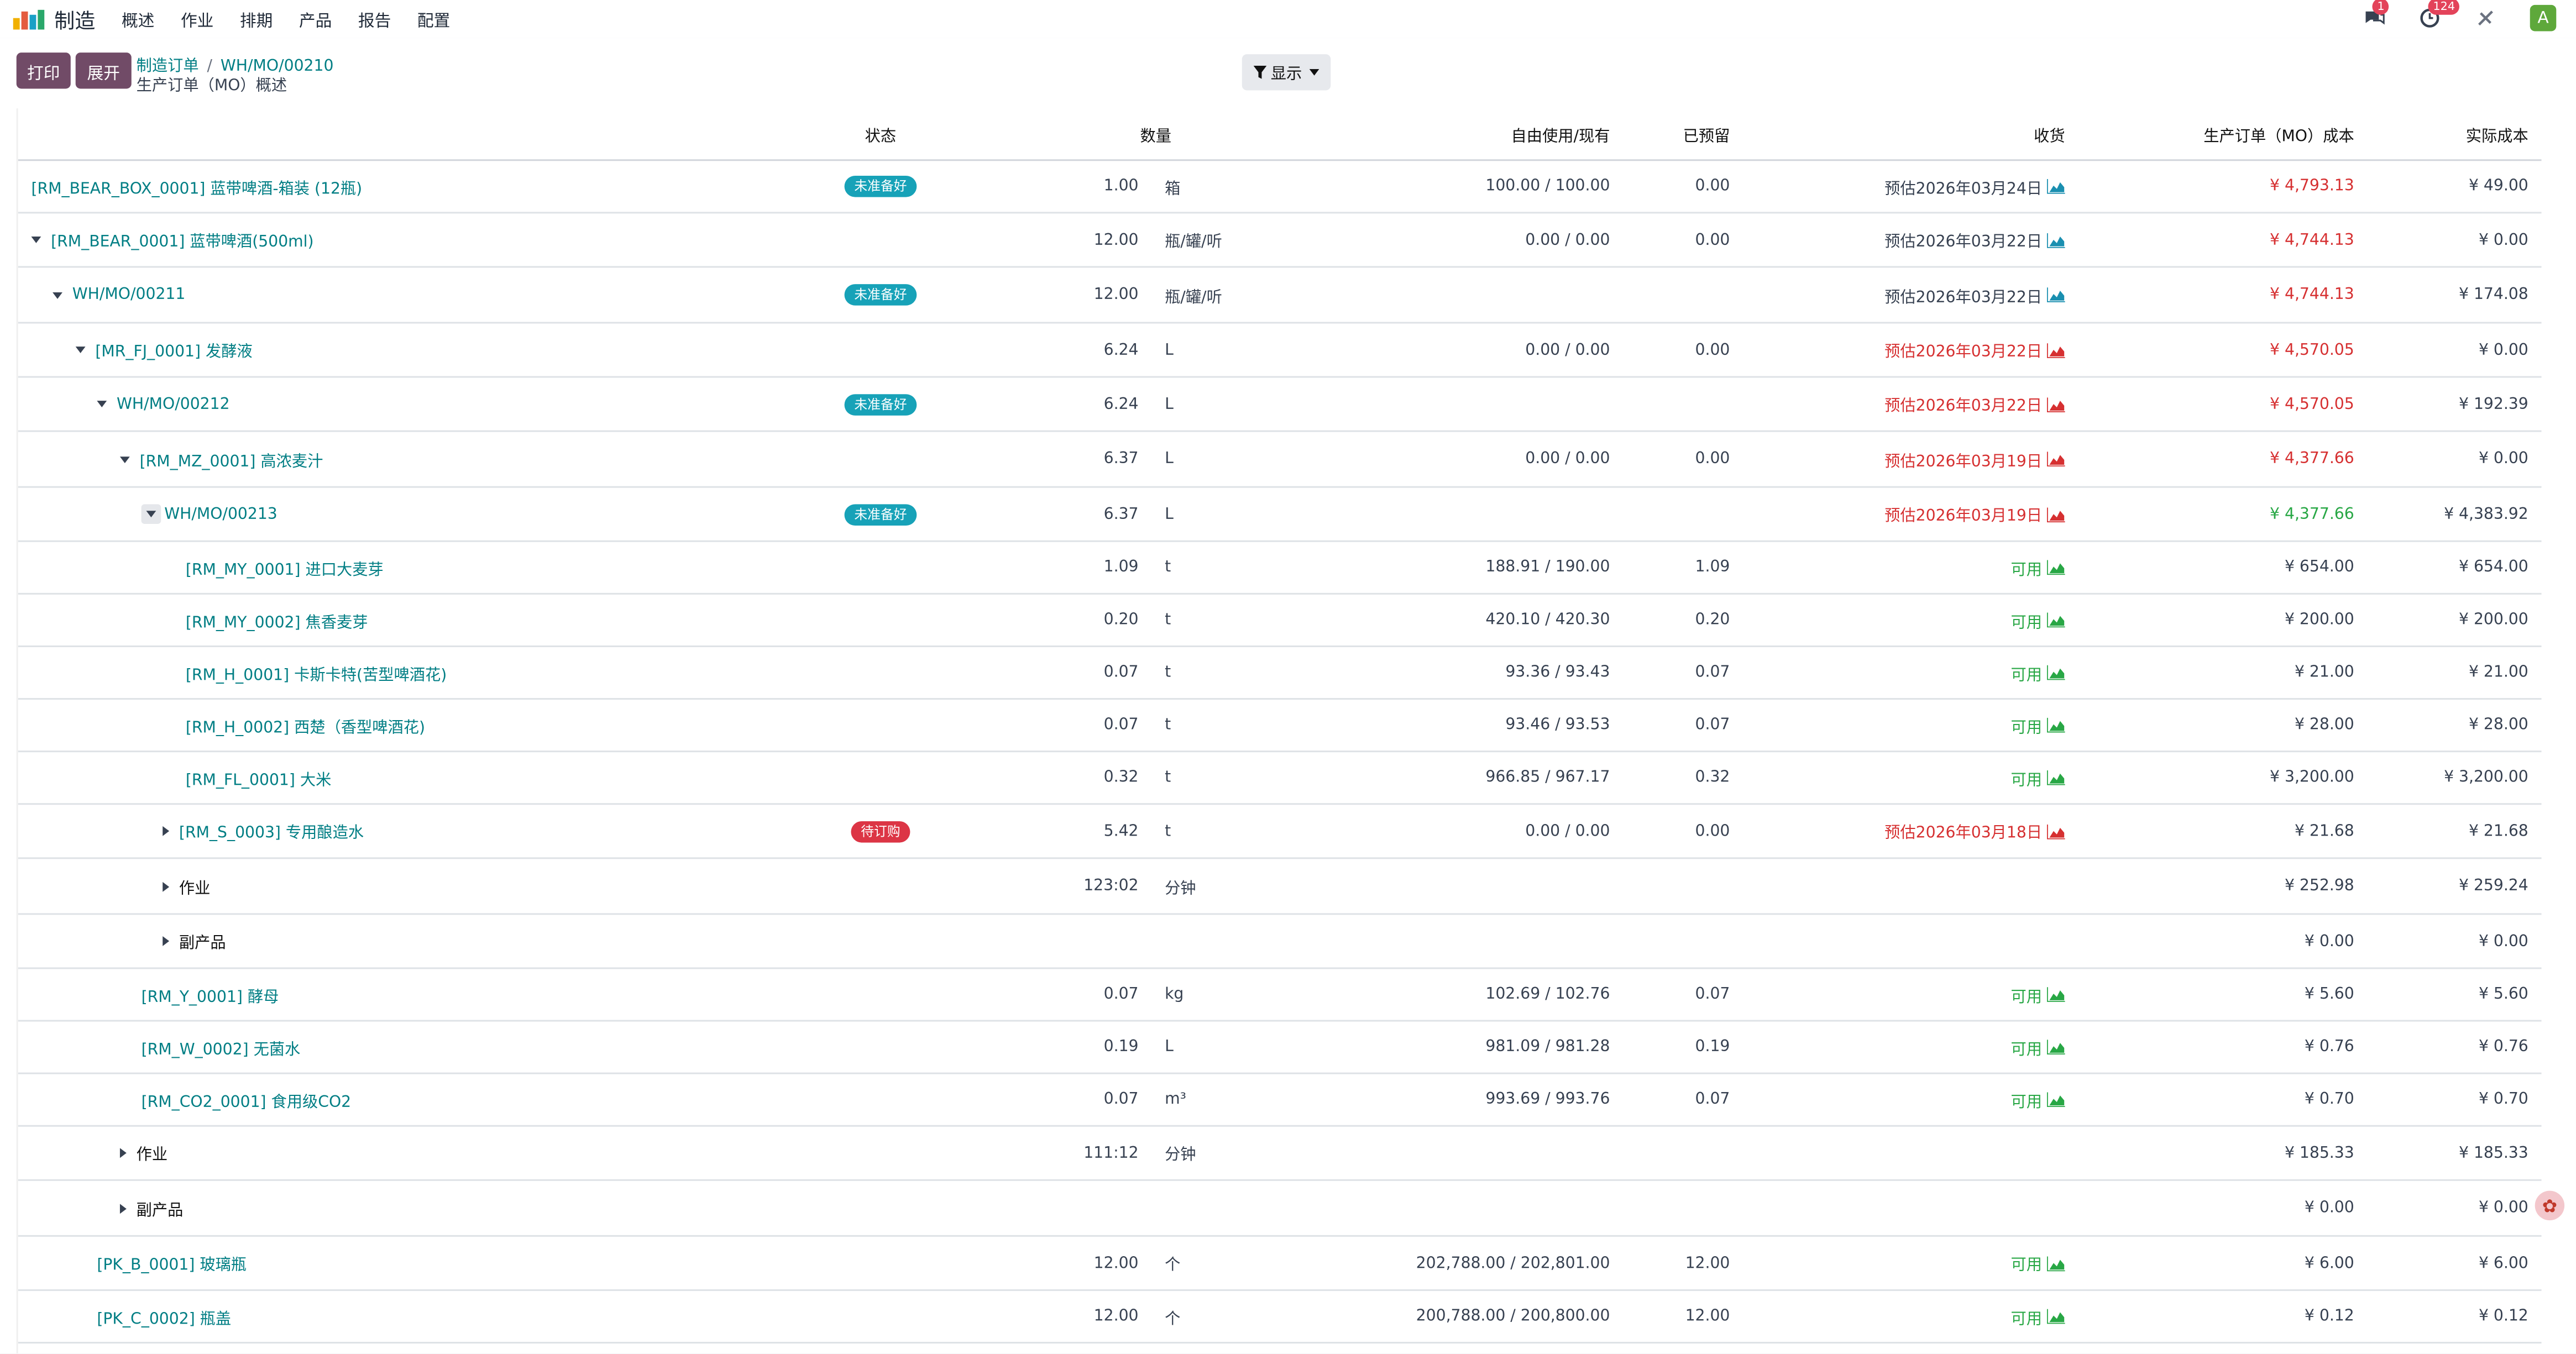  I want to click on accessibility-icon: ✿, so click(2550, 1205).